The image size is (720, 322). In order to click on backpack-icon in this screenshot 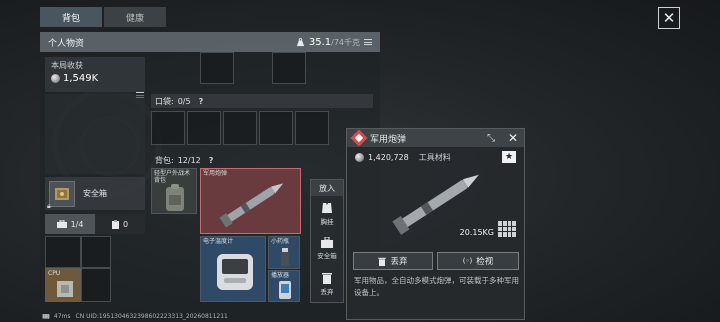, I will do `click(175, 197)`.